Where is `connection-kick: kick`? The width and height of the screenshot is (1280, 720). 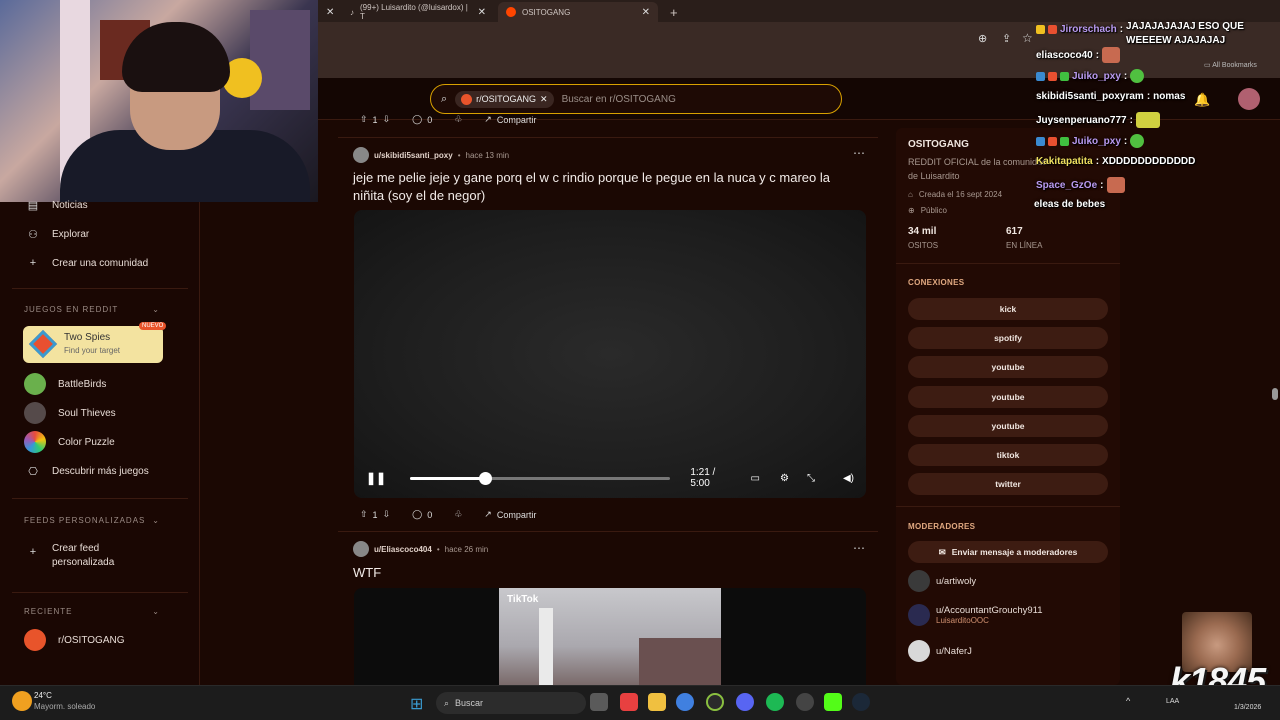
connection-kick: kick is located at coordinates (1008, 309).